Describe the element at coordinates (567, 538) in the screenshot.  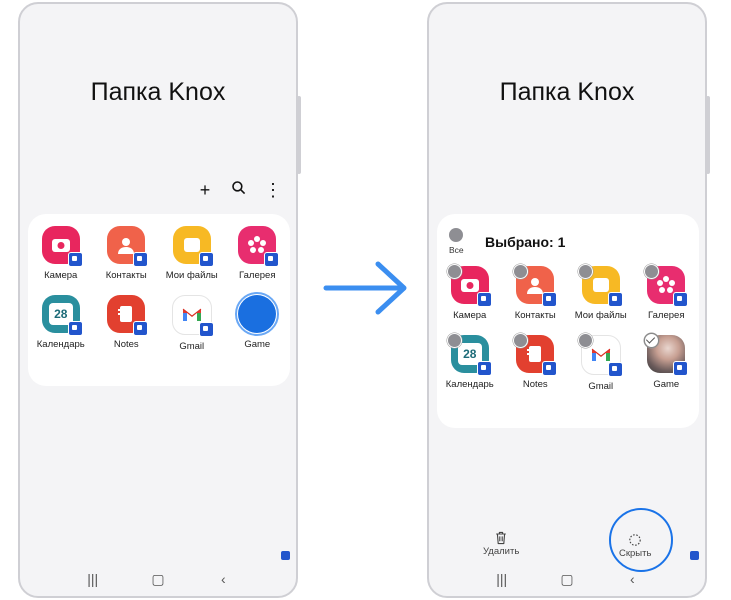
I see `bottom-action-bar: Удалить Скрыть` at that location.